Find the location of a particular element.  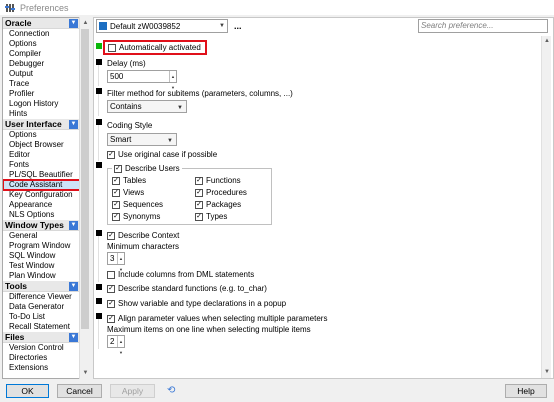

original-case-checkbox: ✓ Use original case if possible is located at coordinates (162, 154).